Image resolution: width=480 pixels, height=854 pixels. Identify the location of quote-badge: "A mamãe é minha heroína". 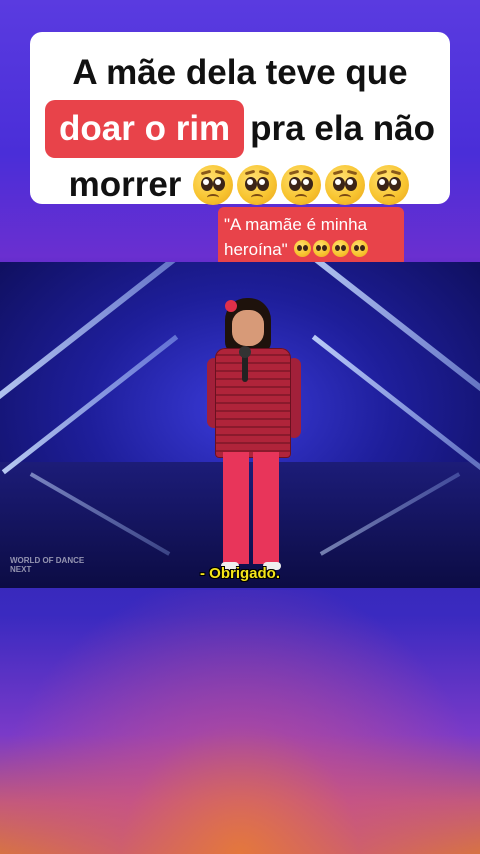
(311, 237).